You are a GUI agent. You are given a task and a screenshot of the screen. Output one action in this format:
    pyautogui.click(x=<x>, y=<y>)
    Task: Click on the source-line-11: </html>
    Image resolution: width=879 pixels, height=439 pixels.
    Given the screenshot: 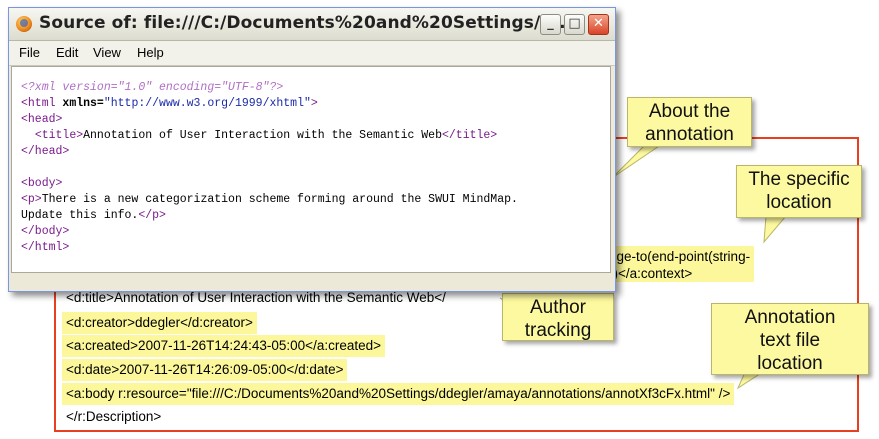 What is the action you would take?
    pyautogui.click(x=45, y=248)
    